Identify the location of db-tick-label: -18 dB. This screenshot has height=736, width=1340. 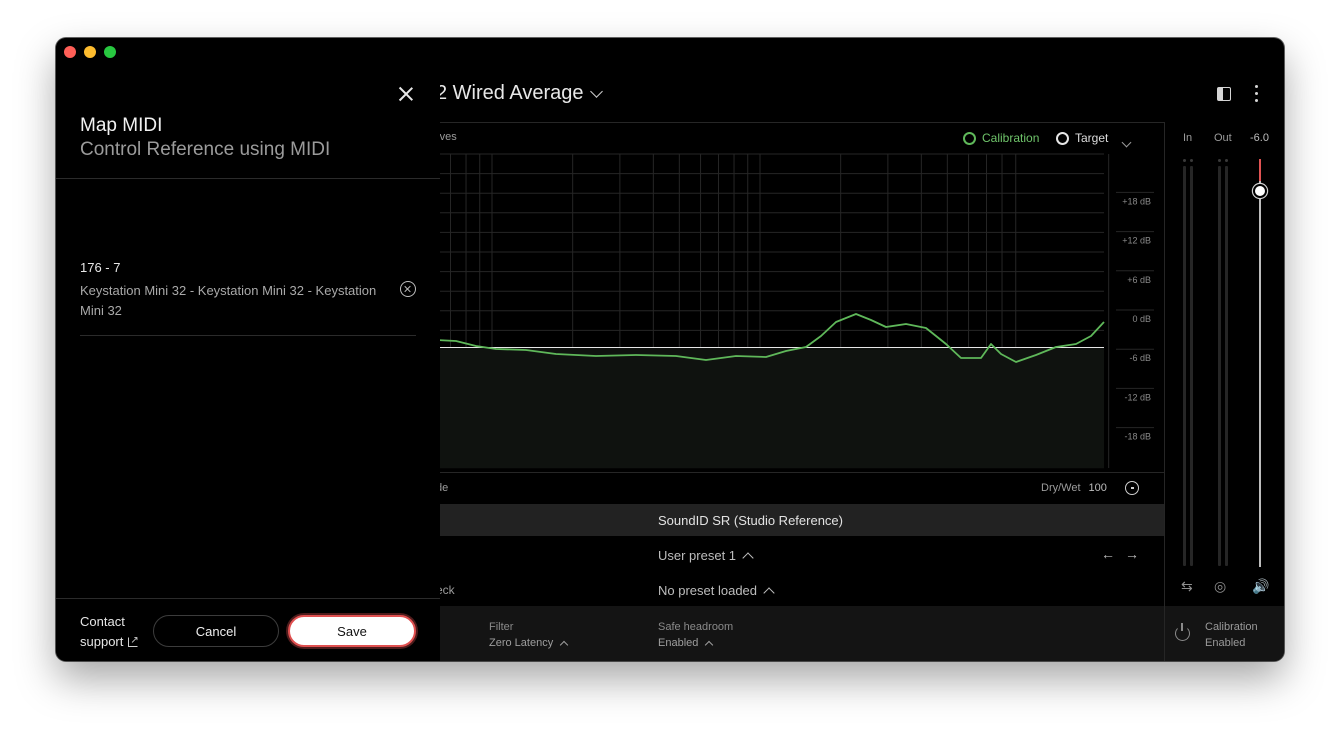
(1137, 437).